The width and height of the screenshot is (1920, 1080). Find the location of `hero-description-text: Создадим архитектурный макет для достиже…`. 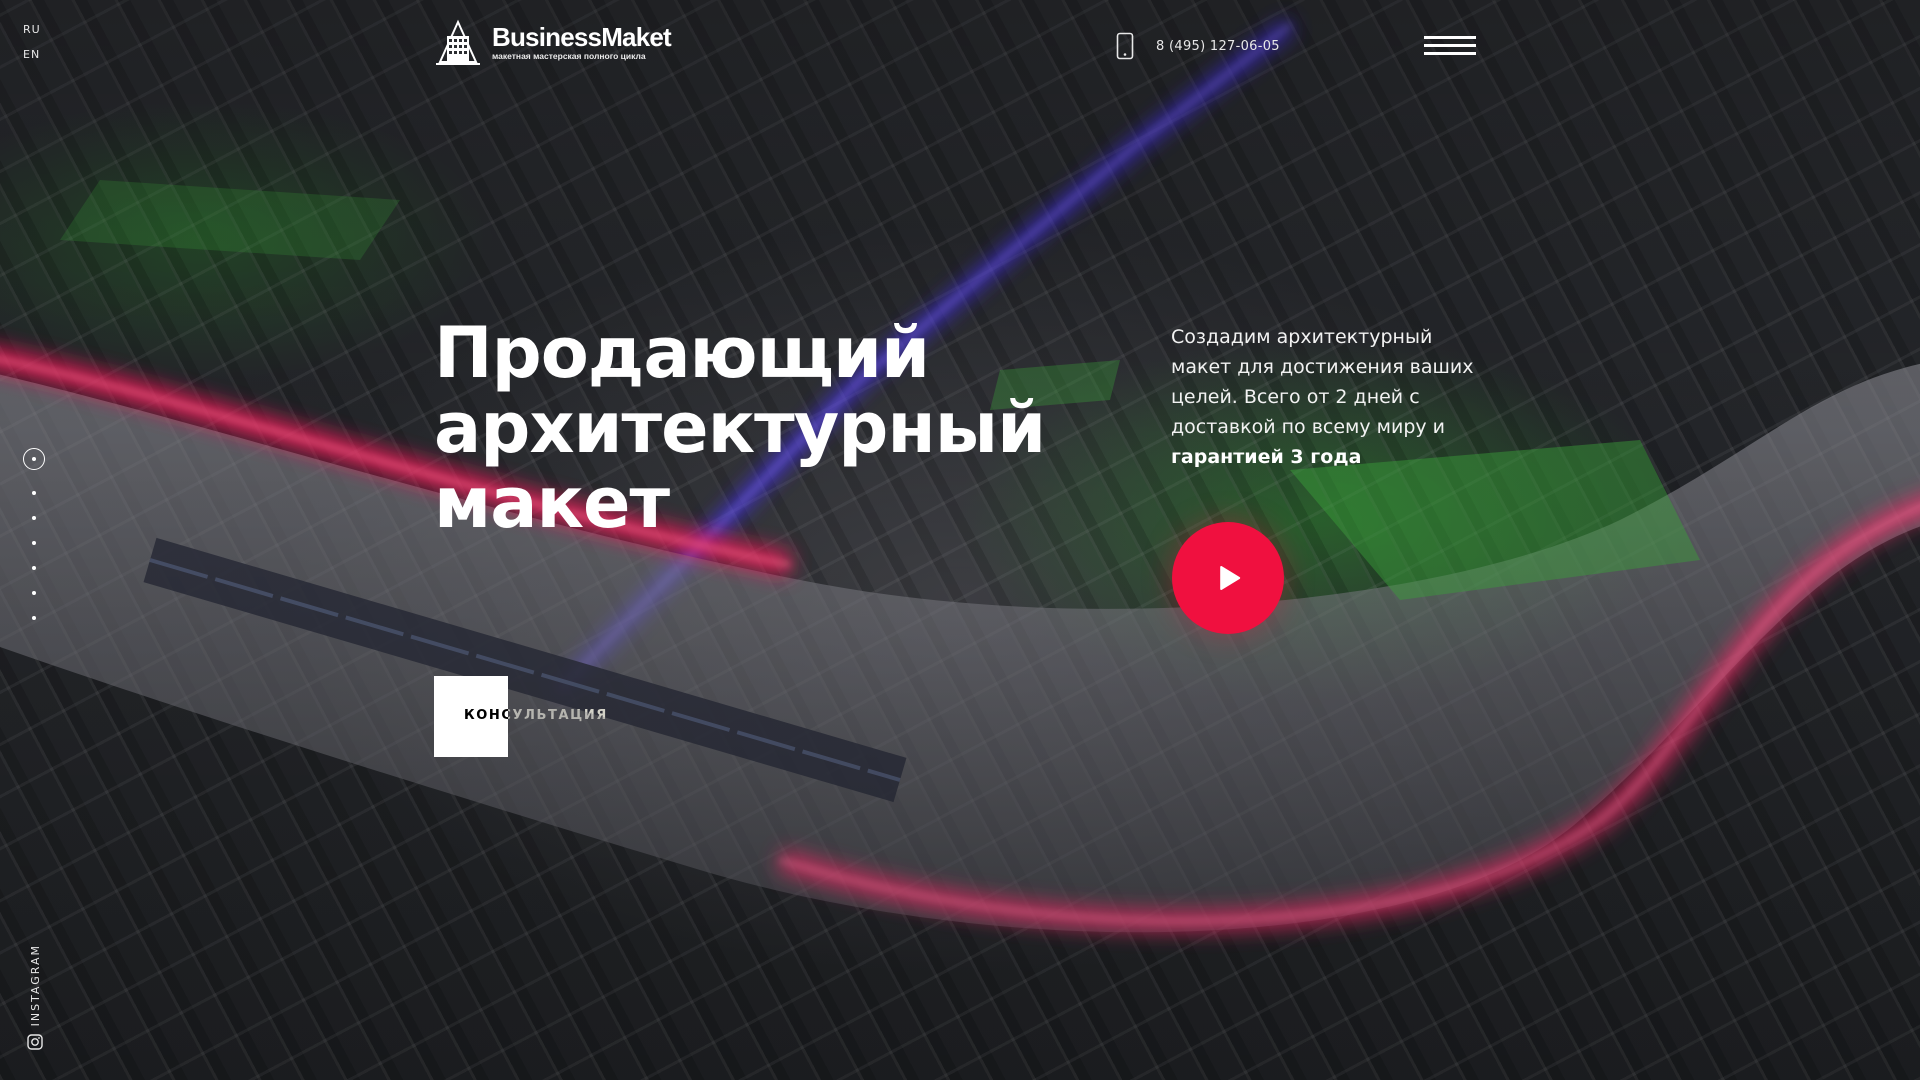

hero-description-text: Создадим архитектурный макет для достиже… is located at coordinates (1322, 382).